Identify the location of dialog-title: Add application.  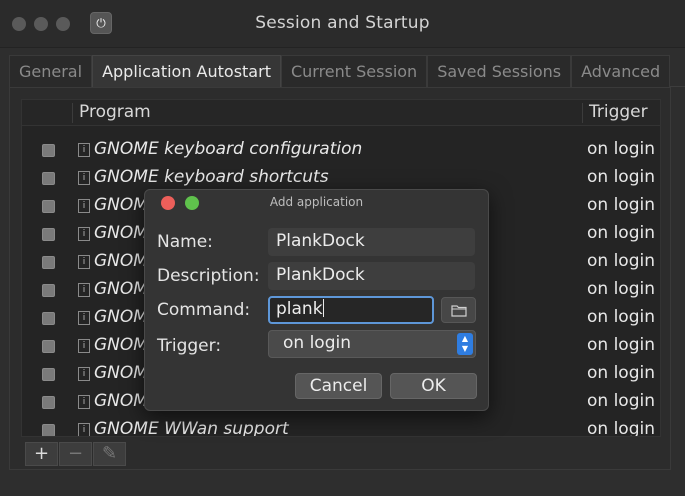
(316, 202).